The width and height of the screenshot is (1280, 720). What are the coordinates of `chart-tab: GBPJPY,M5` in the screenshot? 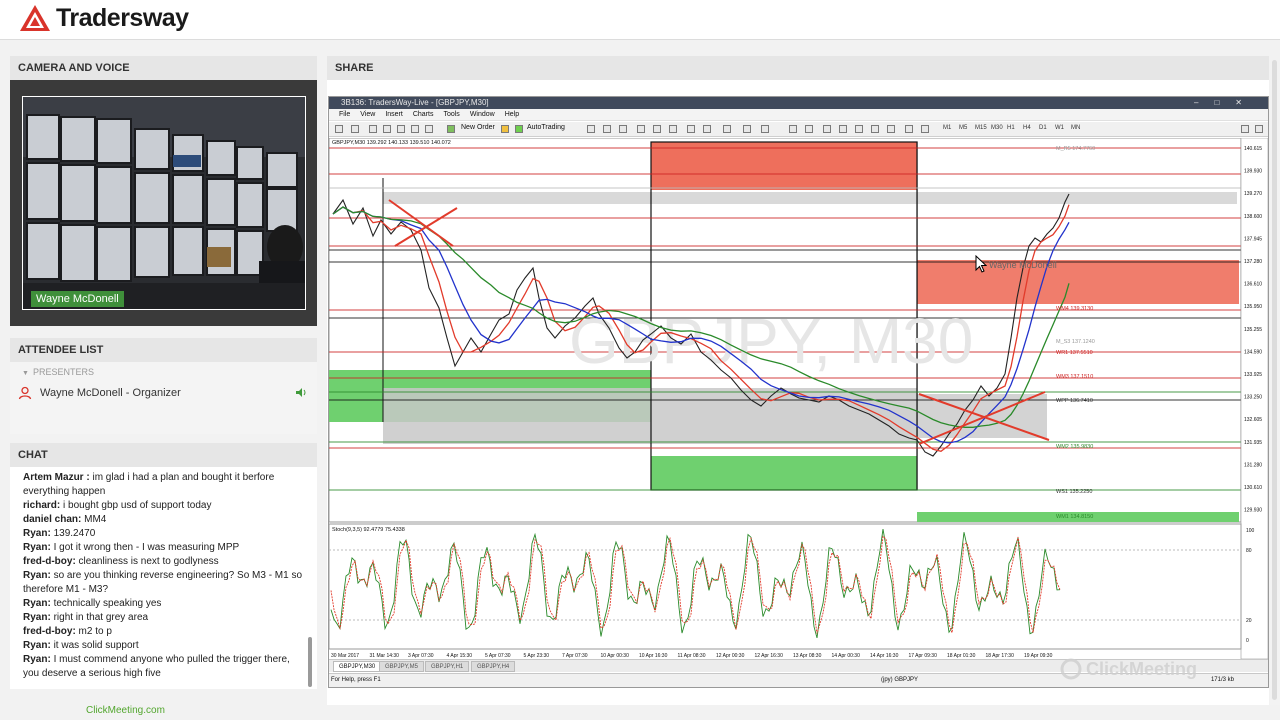 It's located at (401, 666).